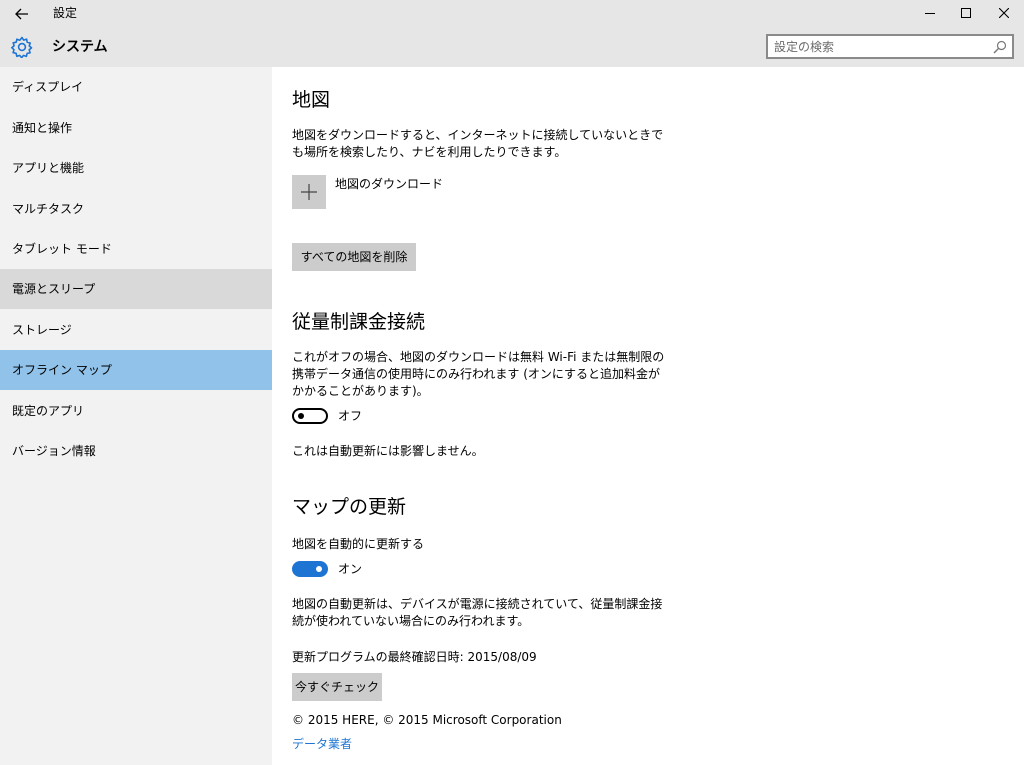 The width and height of the screenshot is (1024, 765). Describe the element at coordinates (310, 416) in the screenshot. I see `metered-toggle` at that location.